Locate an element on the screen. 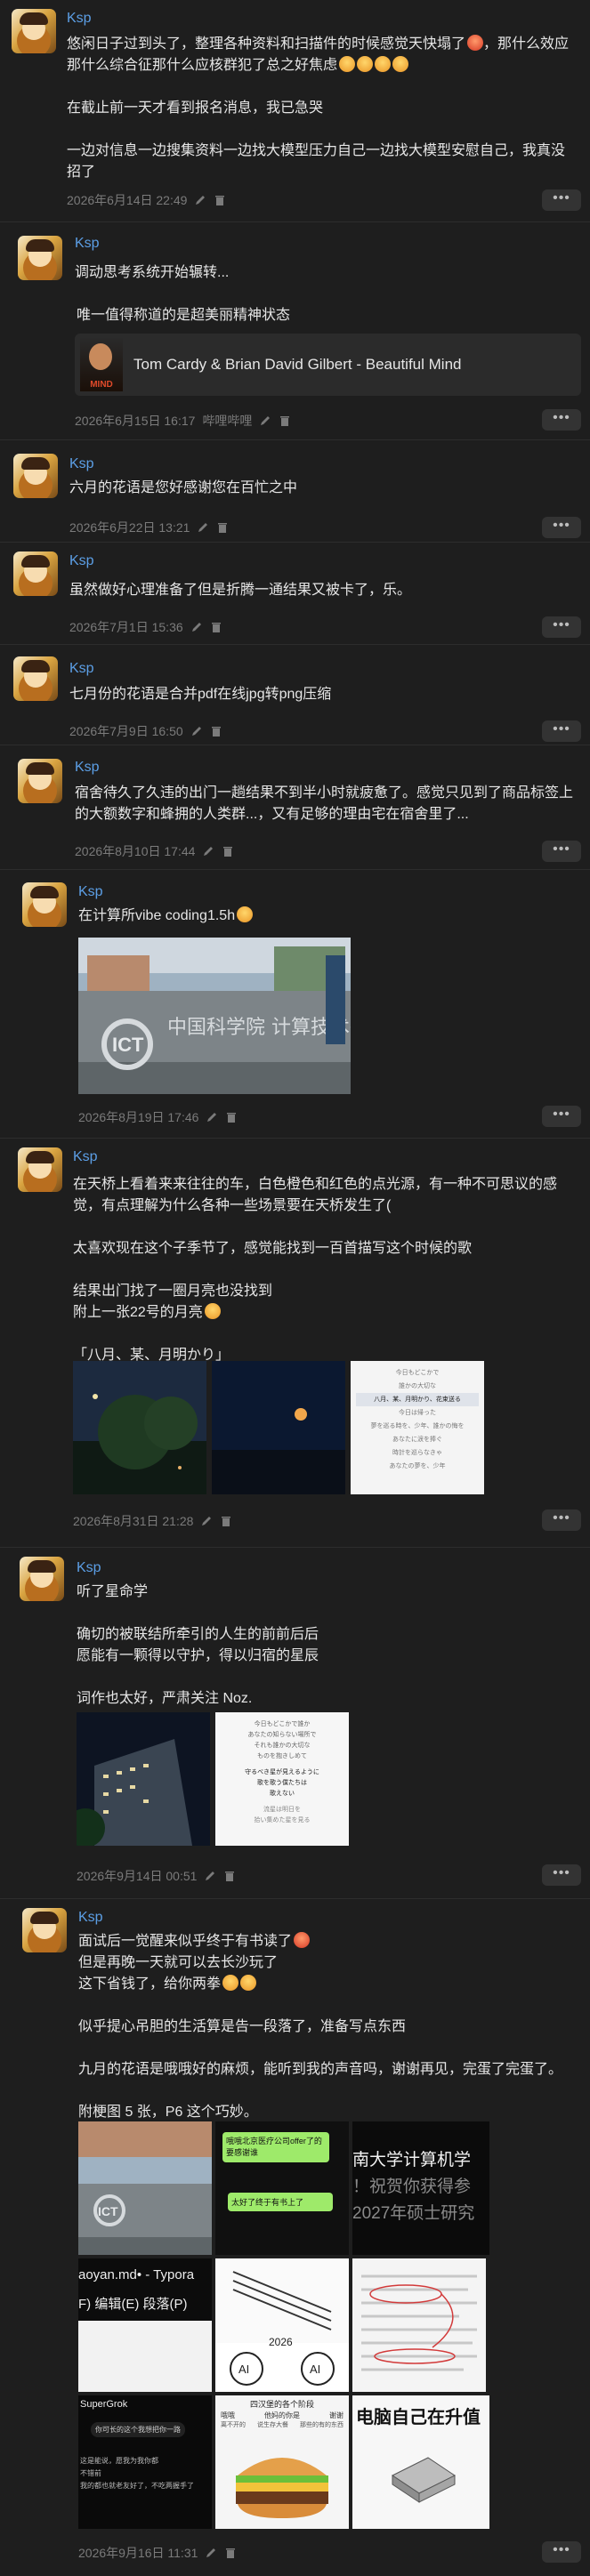 This screenshot has height=2576, width=590. fist-sticker-icon is located at coordinates (248, 1983).